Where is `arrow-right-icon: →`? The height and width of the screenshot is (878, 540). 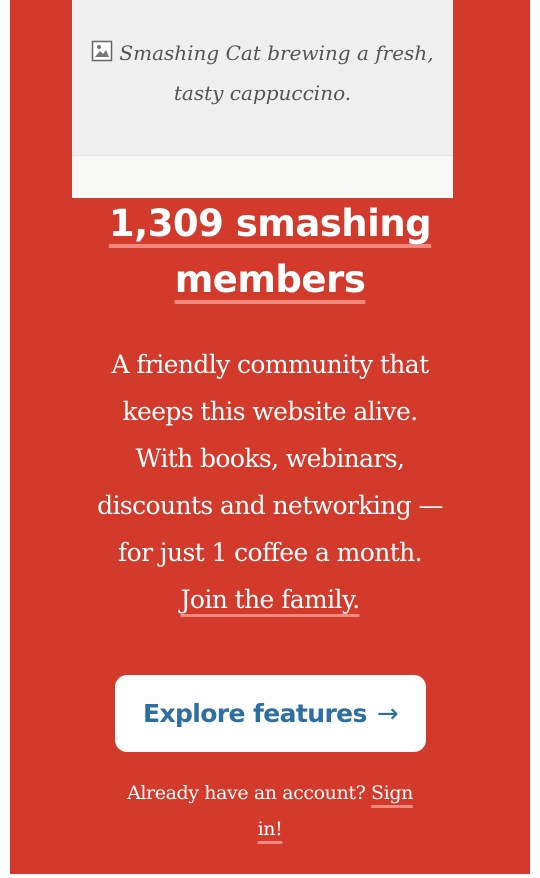 arrow-right-icon: → is located at coordinates (387, 713).